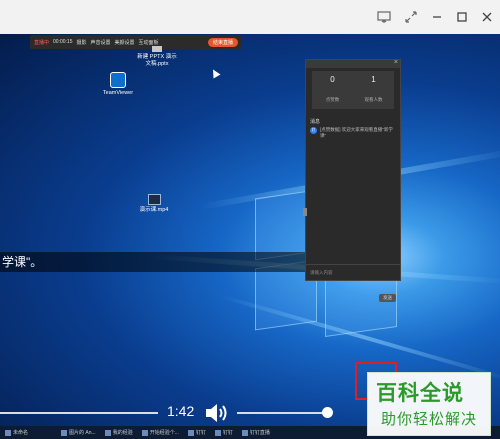  What do you see at coordinates (373, 99) in the screenshot?
I see `stat-label: 观看人数` at bounding box center [373, 99].